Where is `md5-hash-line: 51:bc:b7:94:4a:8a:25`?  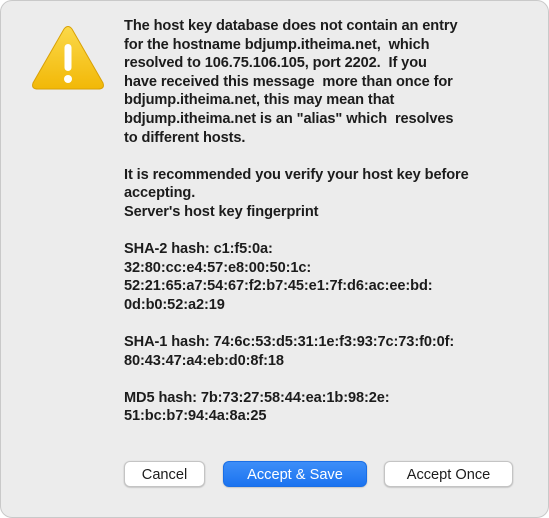 md5-hash-line: 51:bc:b7:94:4a:8a:25 is located at coordinates (195, 416).